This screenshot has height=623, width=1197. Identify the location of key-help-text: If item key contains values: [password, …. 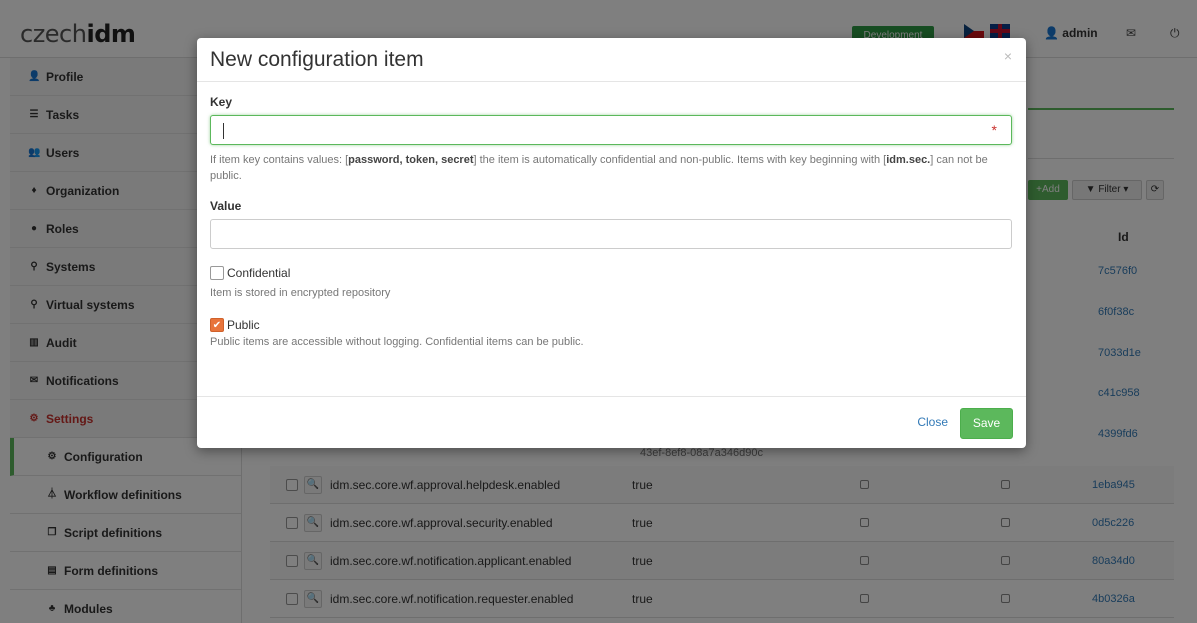
(599, 168).